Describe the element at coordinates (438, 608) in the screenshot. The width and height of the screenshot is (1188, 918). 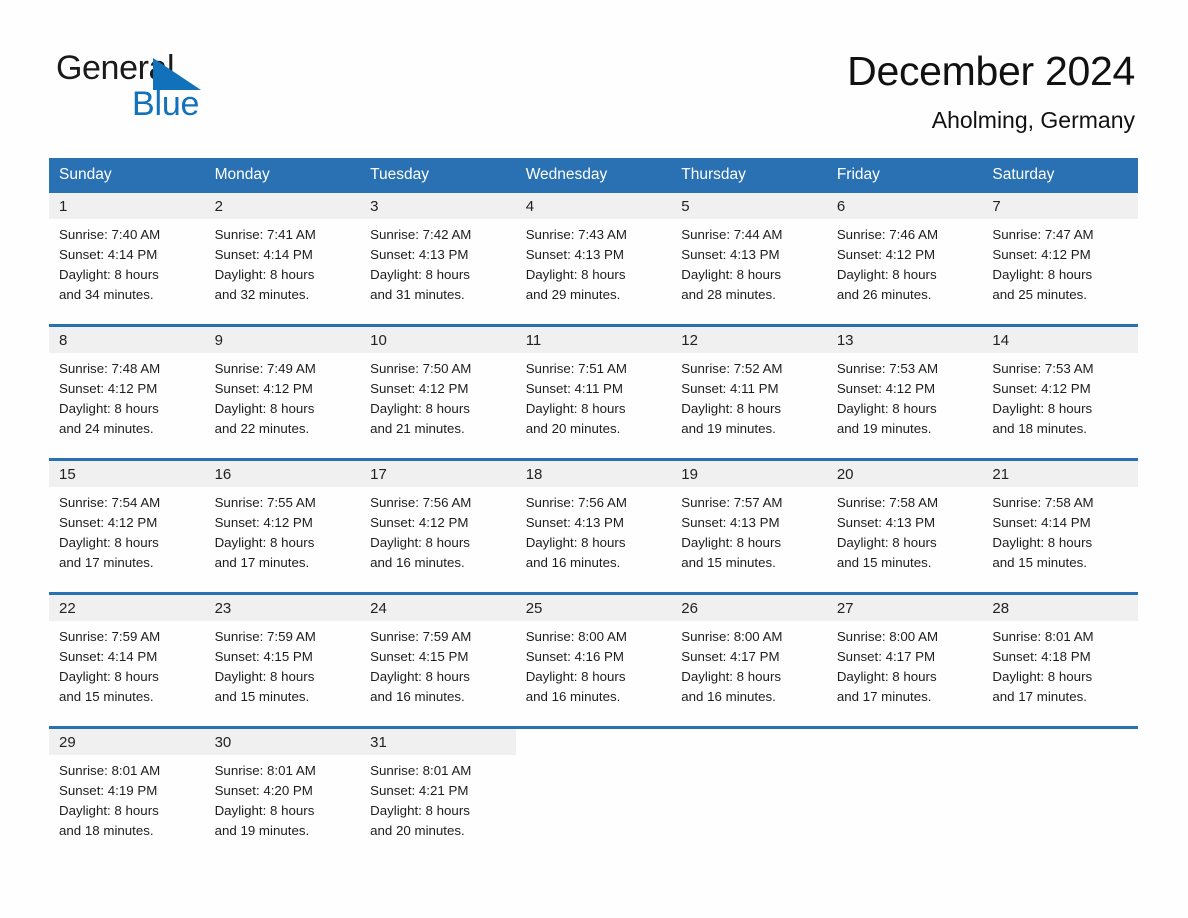
I see `day-number: 24` at that location.